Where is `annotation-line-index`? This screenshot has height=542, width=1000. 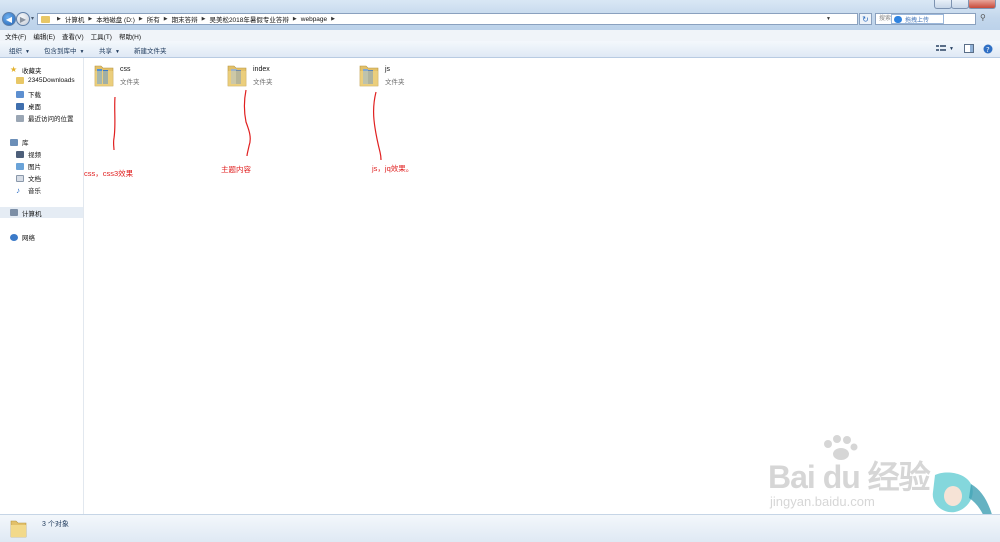 annotation-line-index is located at coordinates (247, 123).